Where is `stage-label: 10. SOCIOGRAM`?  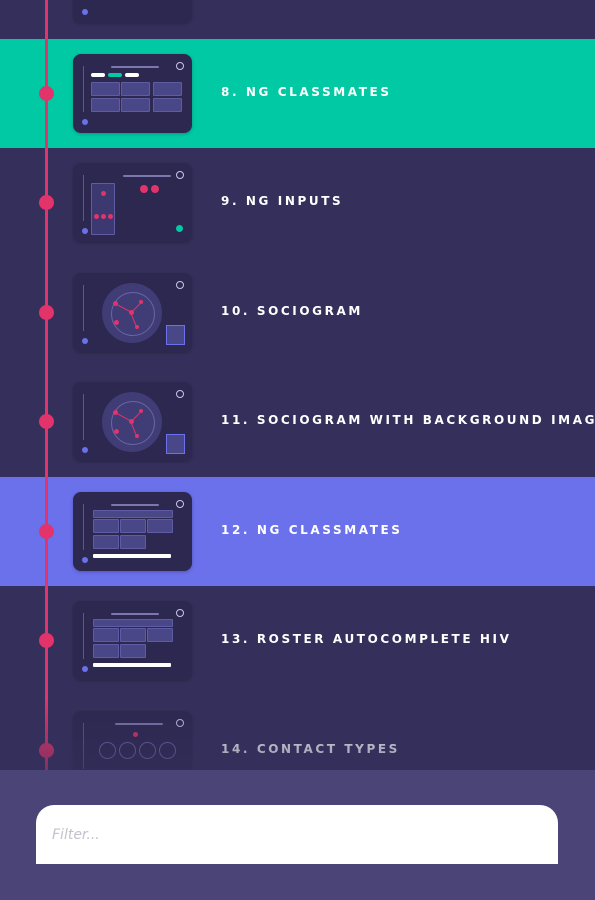
stage-label: 10. SOCIOGRAM is located at coordinates (292, 311).